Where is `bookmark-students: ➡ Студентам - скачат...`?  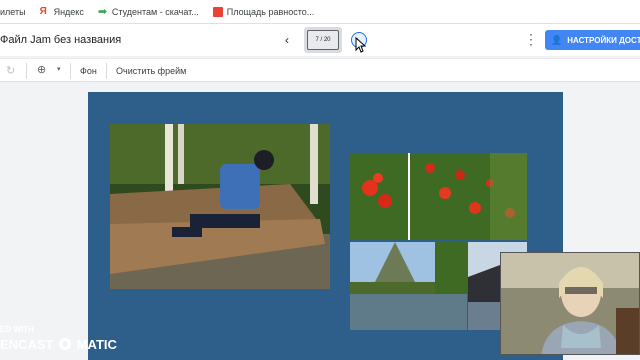 bookmark-students: ➡ Студентам - скачат... is located at coordinates (148, 11).